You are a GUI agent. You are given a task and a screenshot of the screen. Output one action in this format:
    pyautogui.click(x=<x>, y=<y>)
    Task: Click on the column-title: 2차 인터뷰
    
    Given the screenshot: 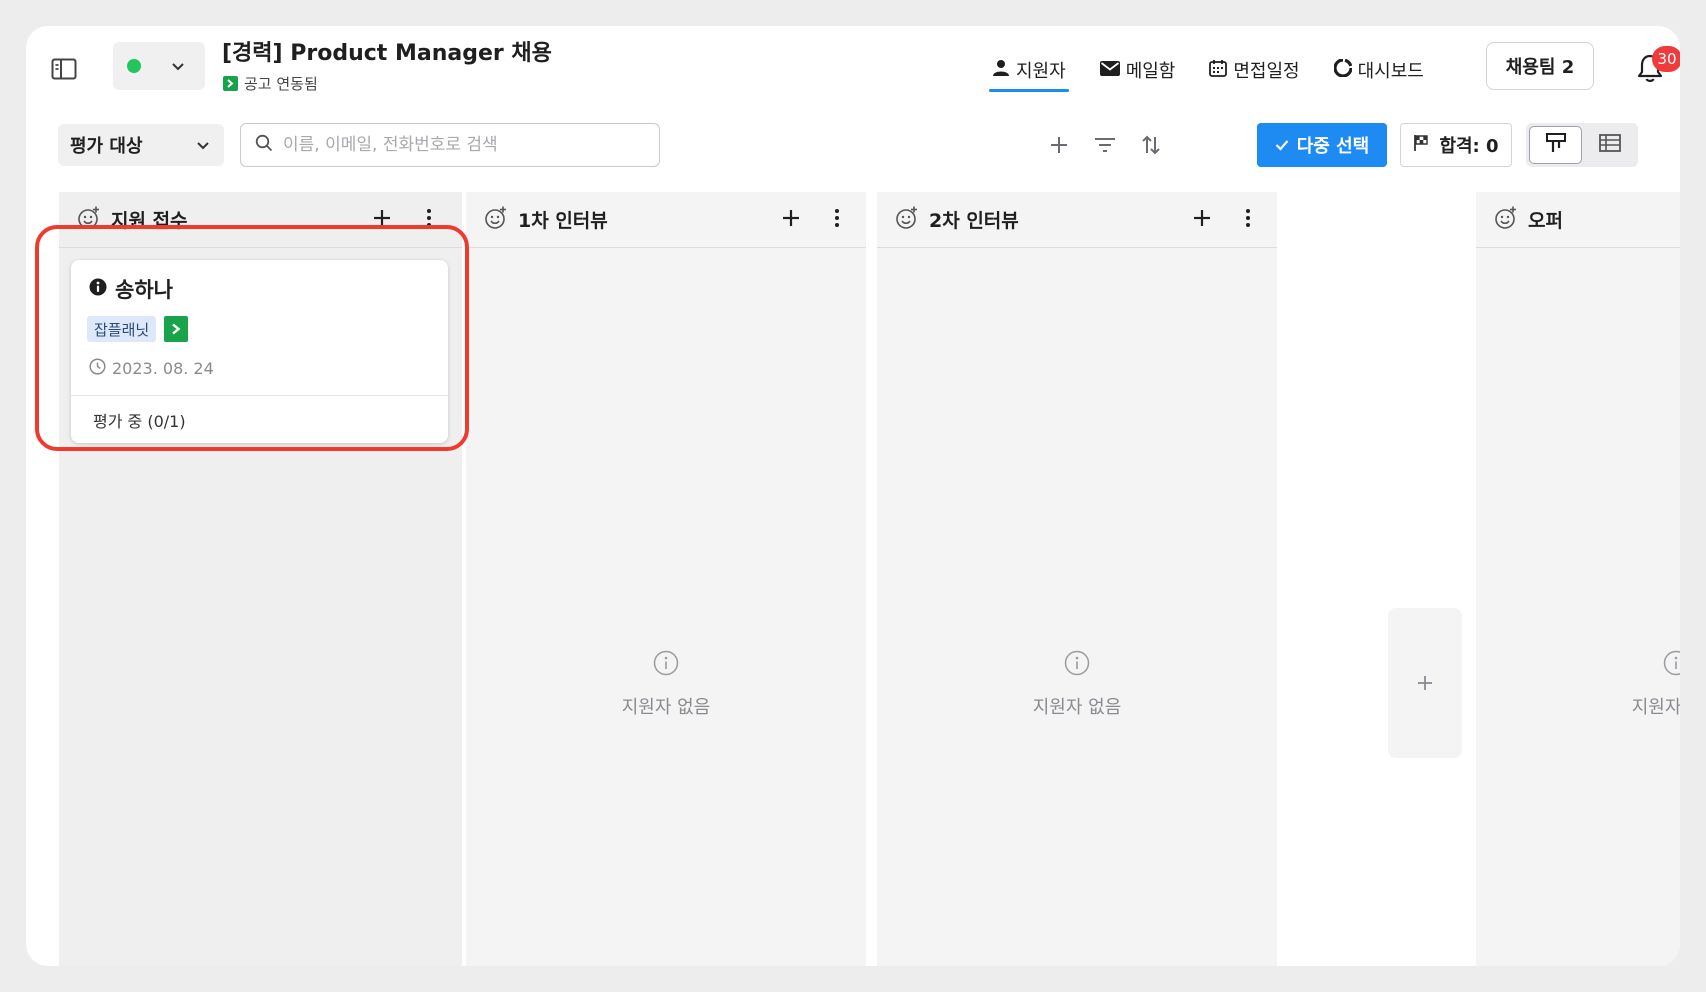 What is the action you would take?
    pyautogui.click(x=974, y=221)
    